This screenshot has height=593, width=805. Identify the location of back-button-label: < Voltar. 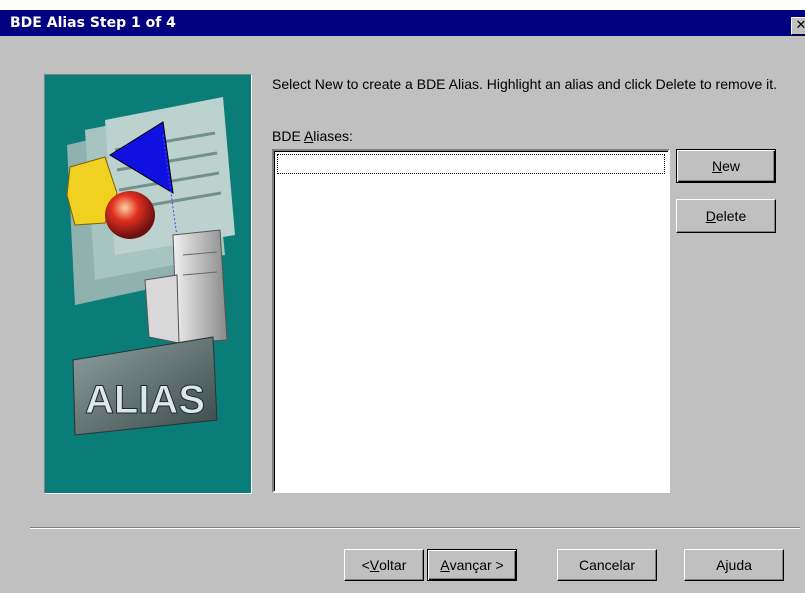
(384, 565).